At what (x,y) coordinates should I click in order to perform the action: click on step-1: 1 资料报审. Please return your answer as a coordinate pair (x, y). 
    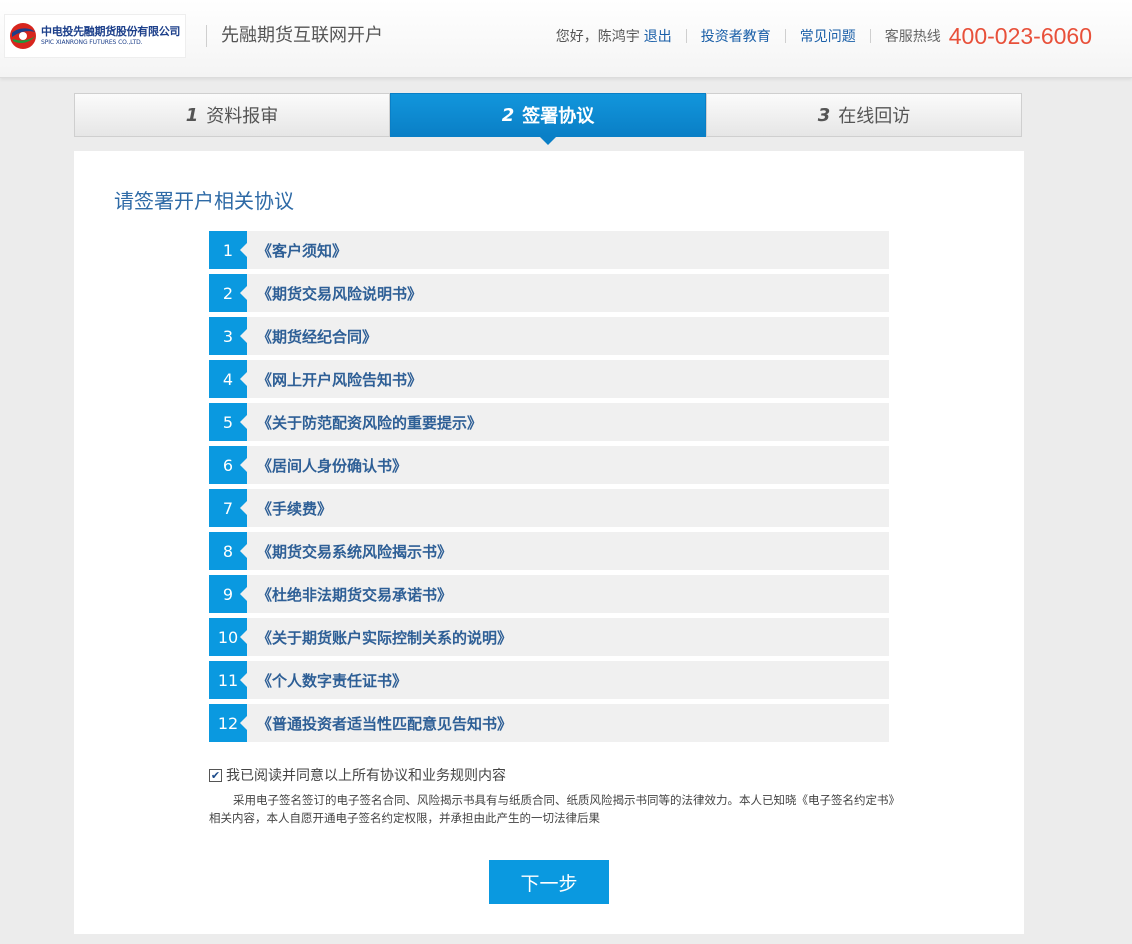
    Looking at the image, I should click on (232, 115).